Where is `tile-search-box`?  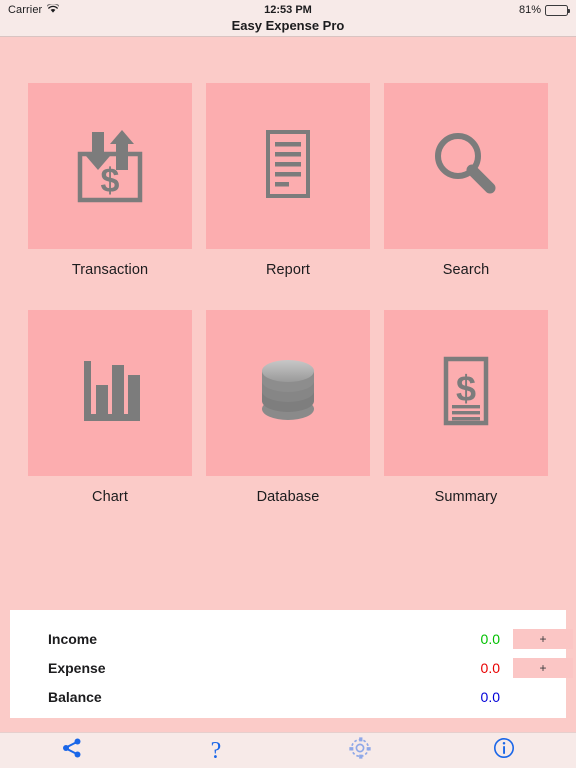 tile-search-box is located at coordinates (466, 166).